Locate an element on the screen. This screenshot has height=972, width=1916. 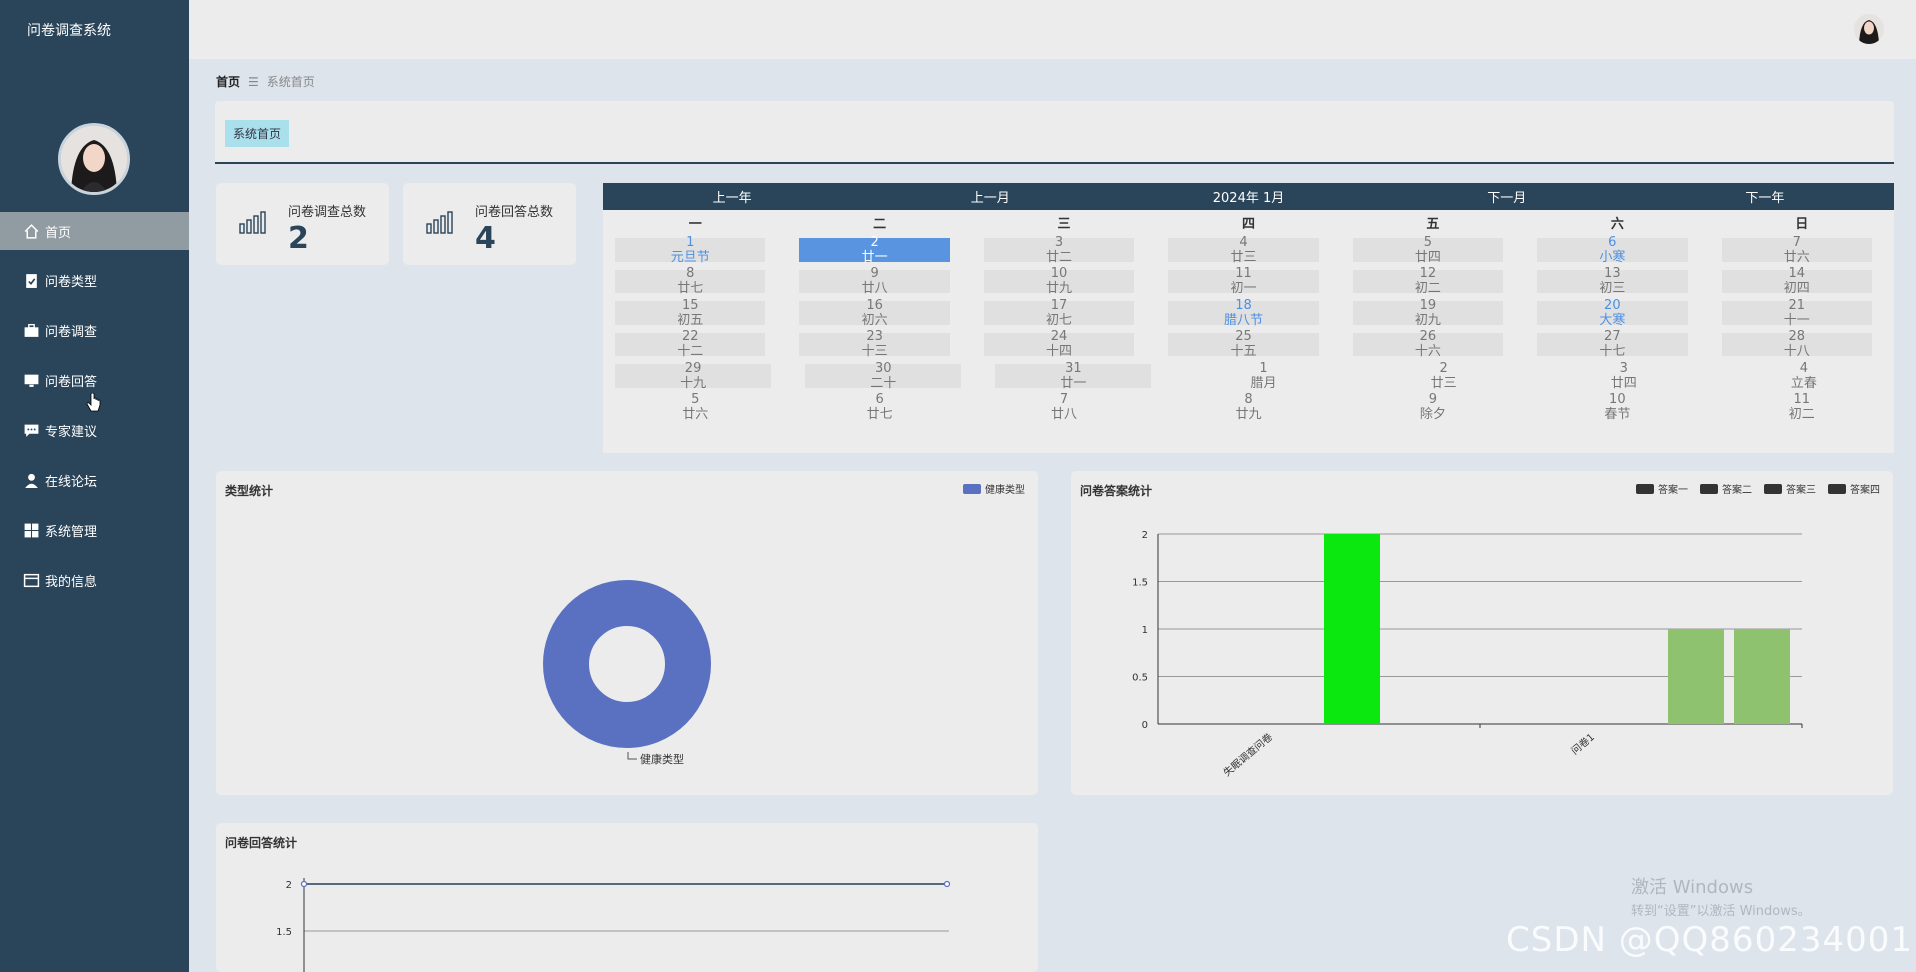
calendar-day: 11 初二 is located at coordinates (1802, 408).